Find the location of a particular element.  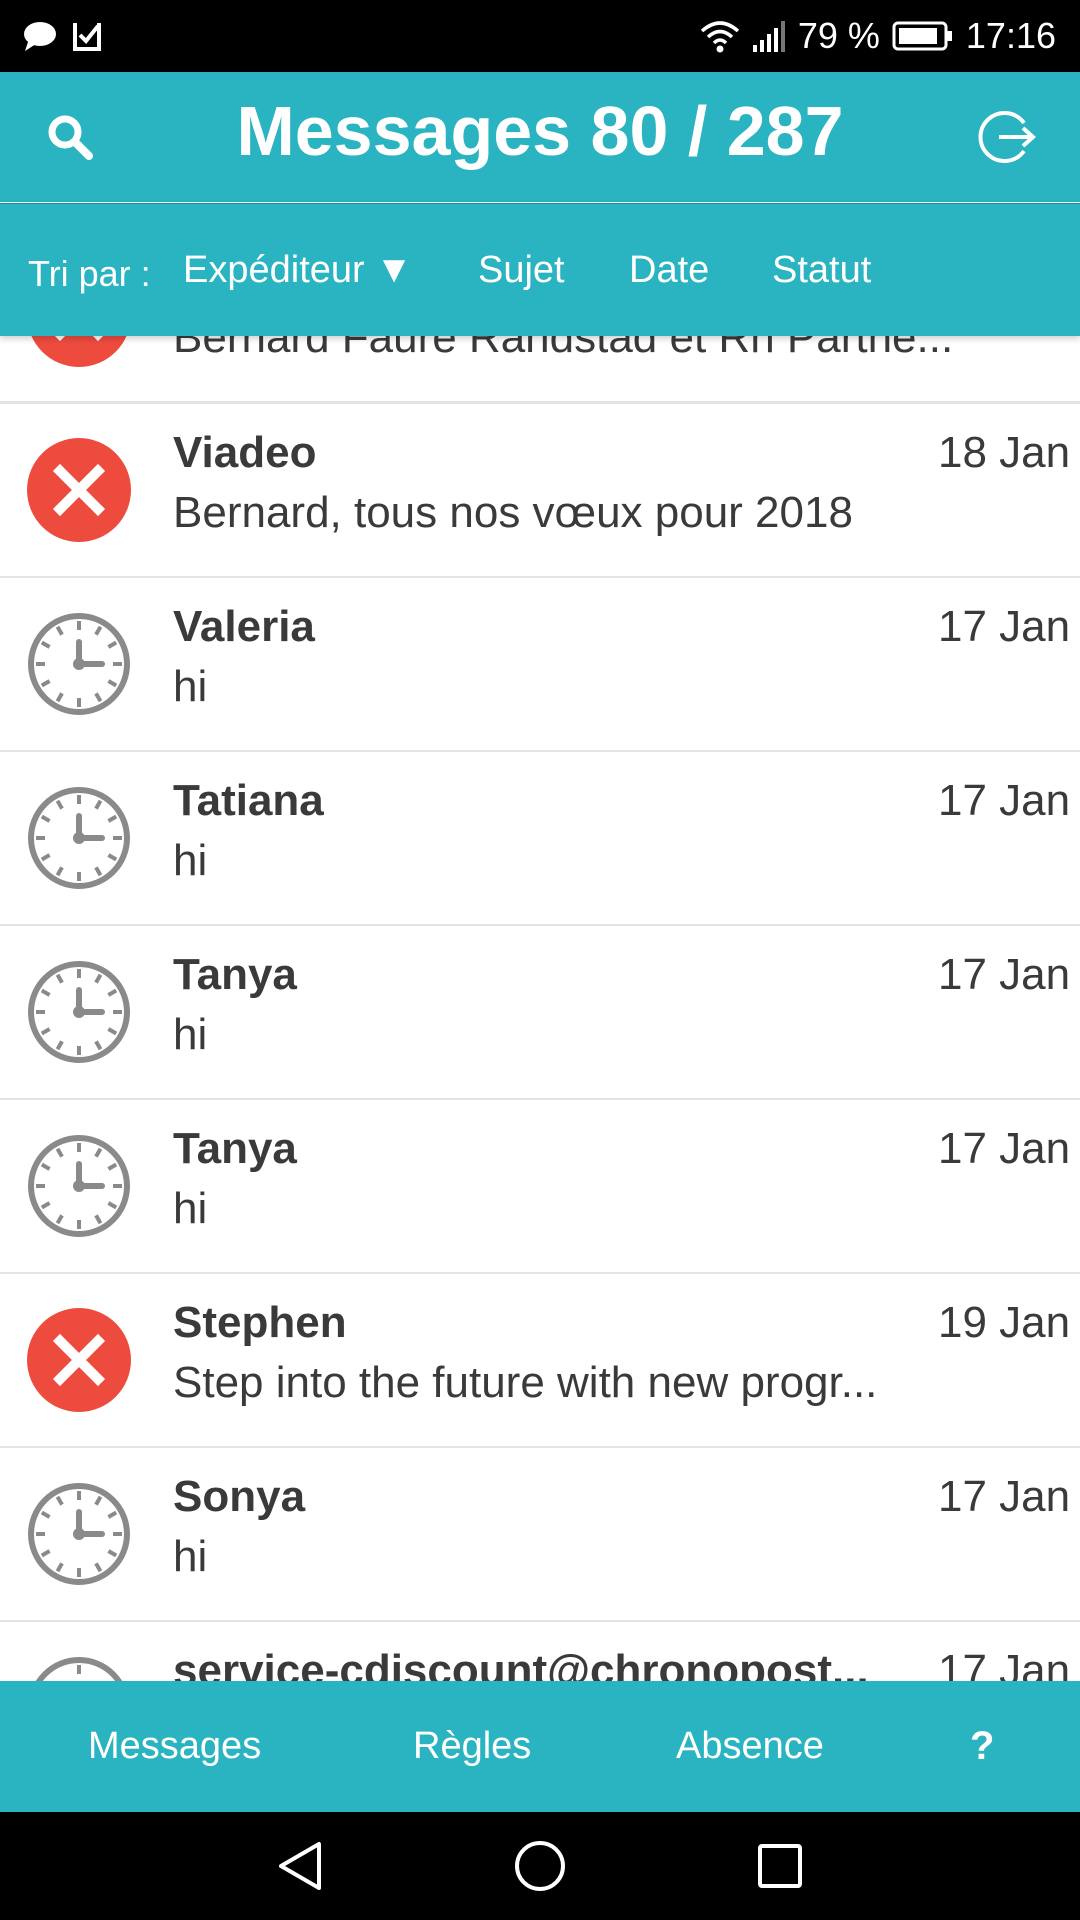

message-sender: Viadeo is located at coordinates (245, 452).